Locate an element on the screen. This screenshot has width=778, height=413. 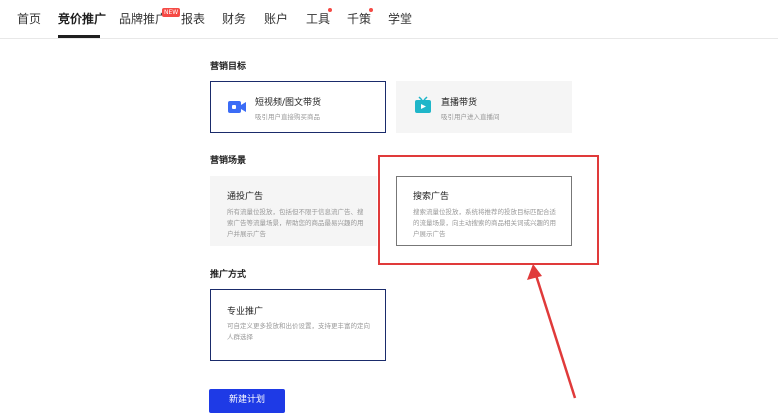
goal-card-short-video: 短视频/图文带货 吸引用户直接购买商品 is located at coordinates (298, 107).